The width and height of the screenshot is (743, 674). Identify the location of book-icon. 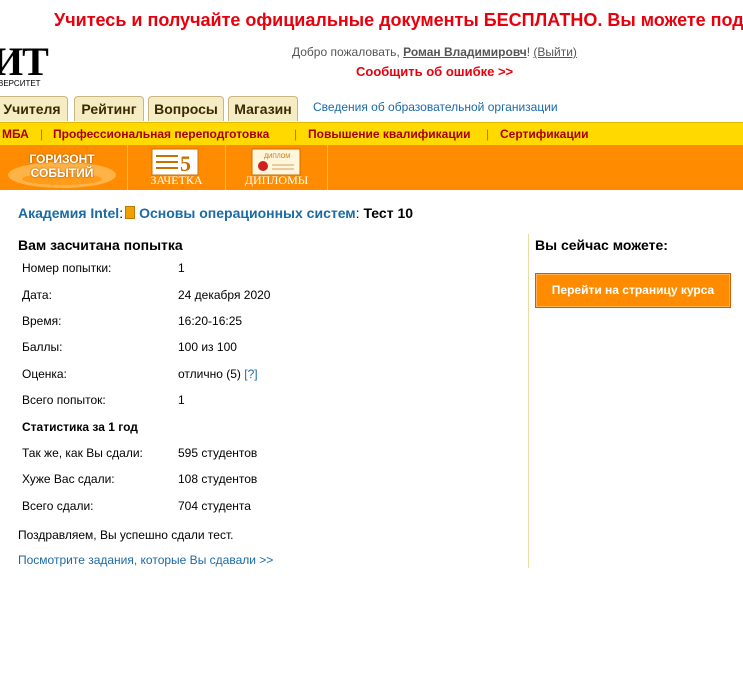
(130, 212).